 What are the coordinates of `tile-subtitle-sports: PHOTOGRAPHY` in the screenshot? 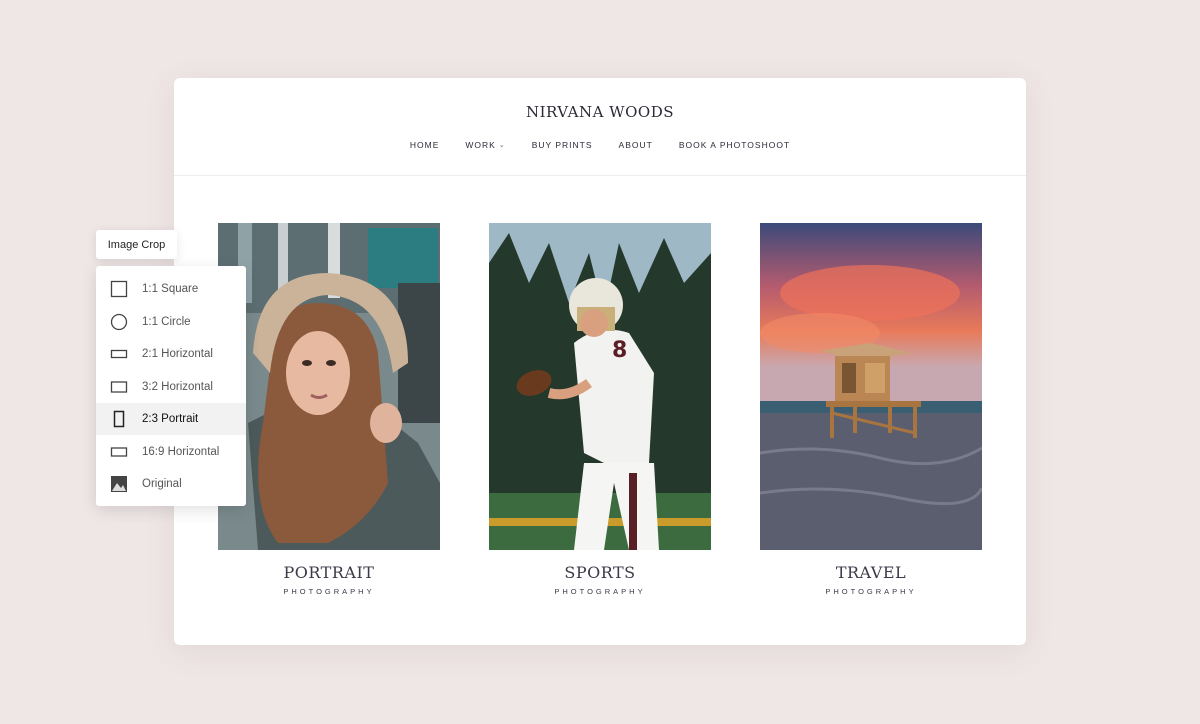 It's located at (600, 591).